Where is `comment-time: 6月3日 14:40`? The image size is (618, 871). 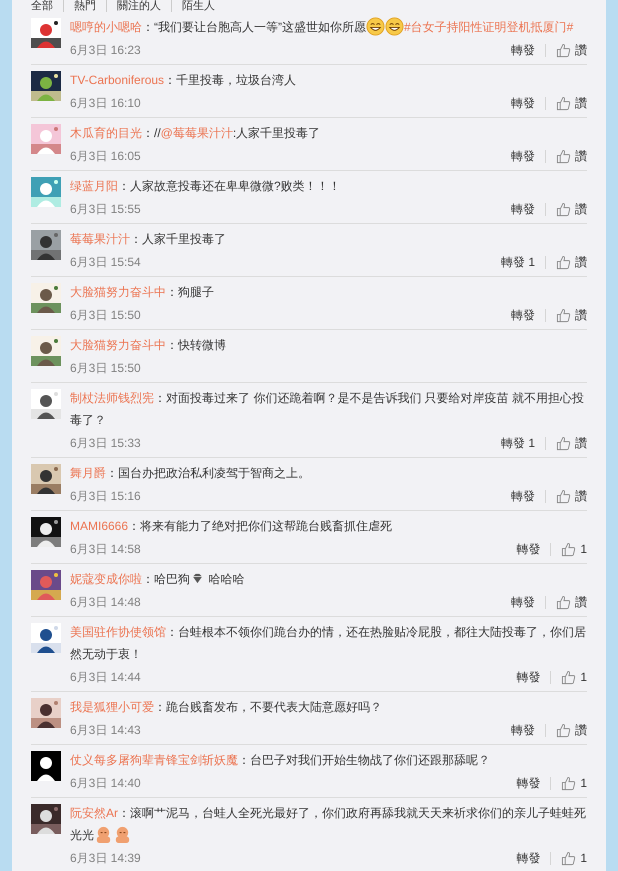 comment-time: 6月3日 14:40 is located at coordinates (105, 783).